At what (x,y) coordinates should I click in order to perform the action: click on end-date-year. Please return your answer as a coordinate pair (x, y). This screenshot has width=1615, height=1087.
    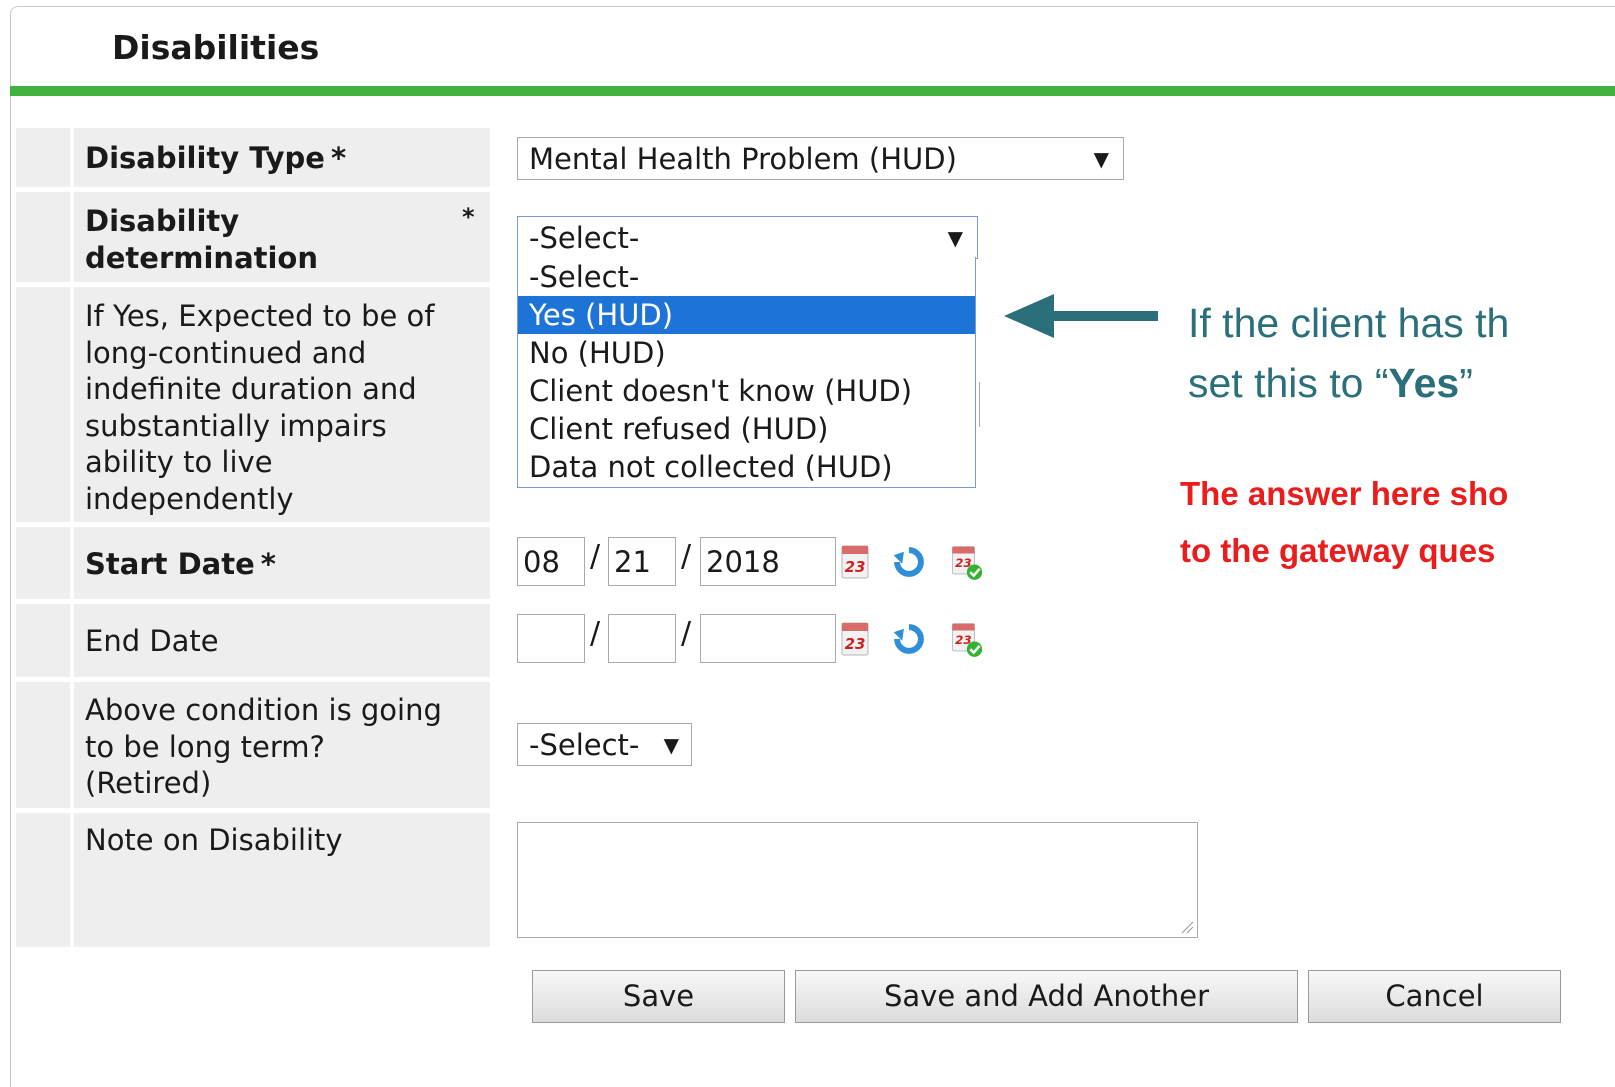
    Looking at the image, I should click on (768, 638).